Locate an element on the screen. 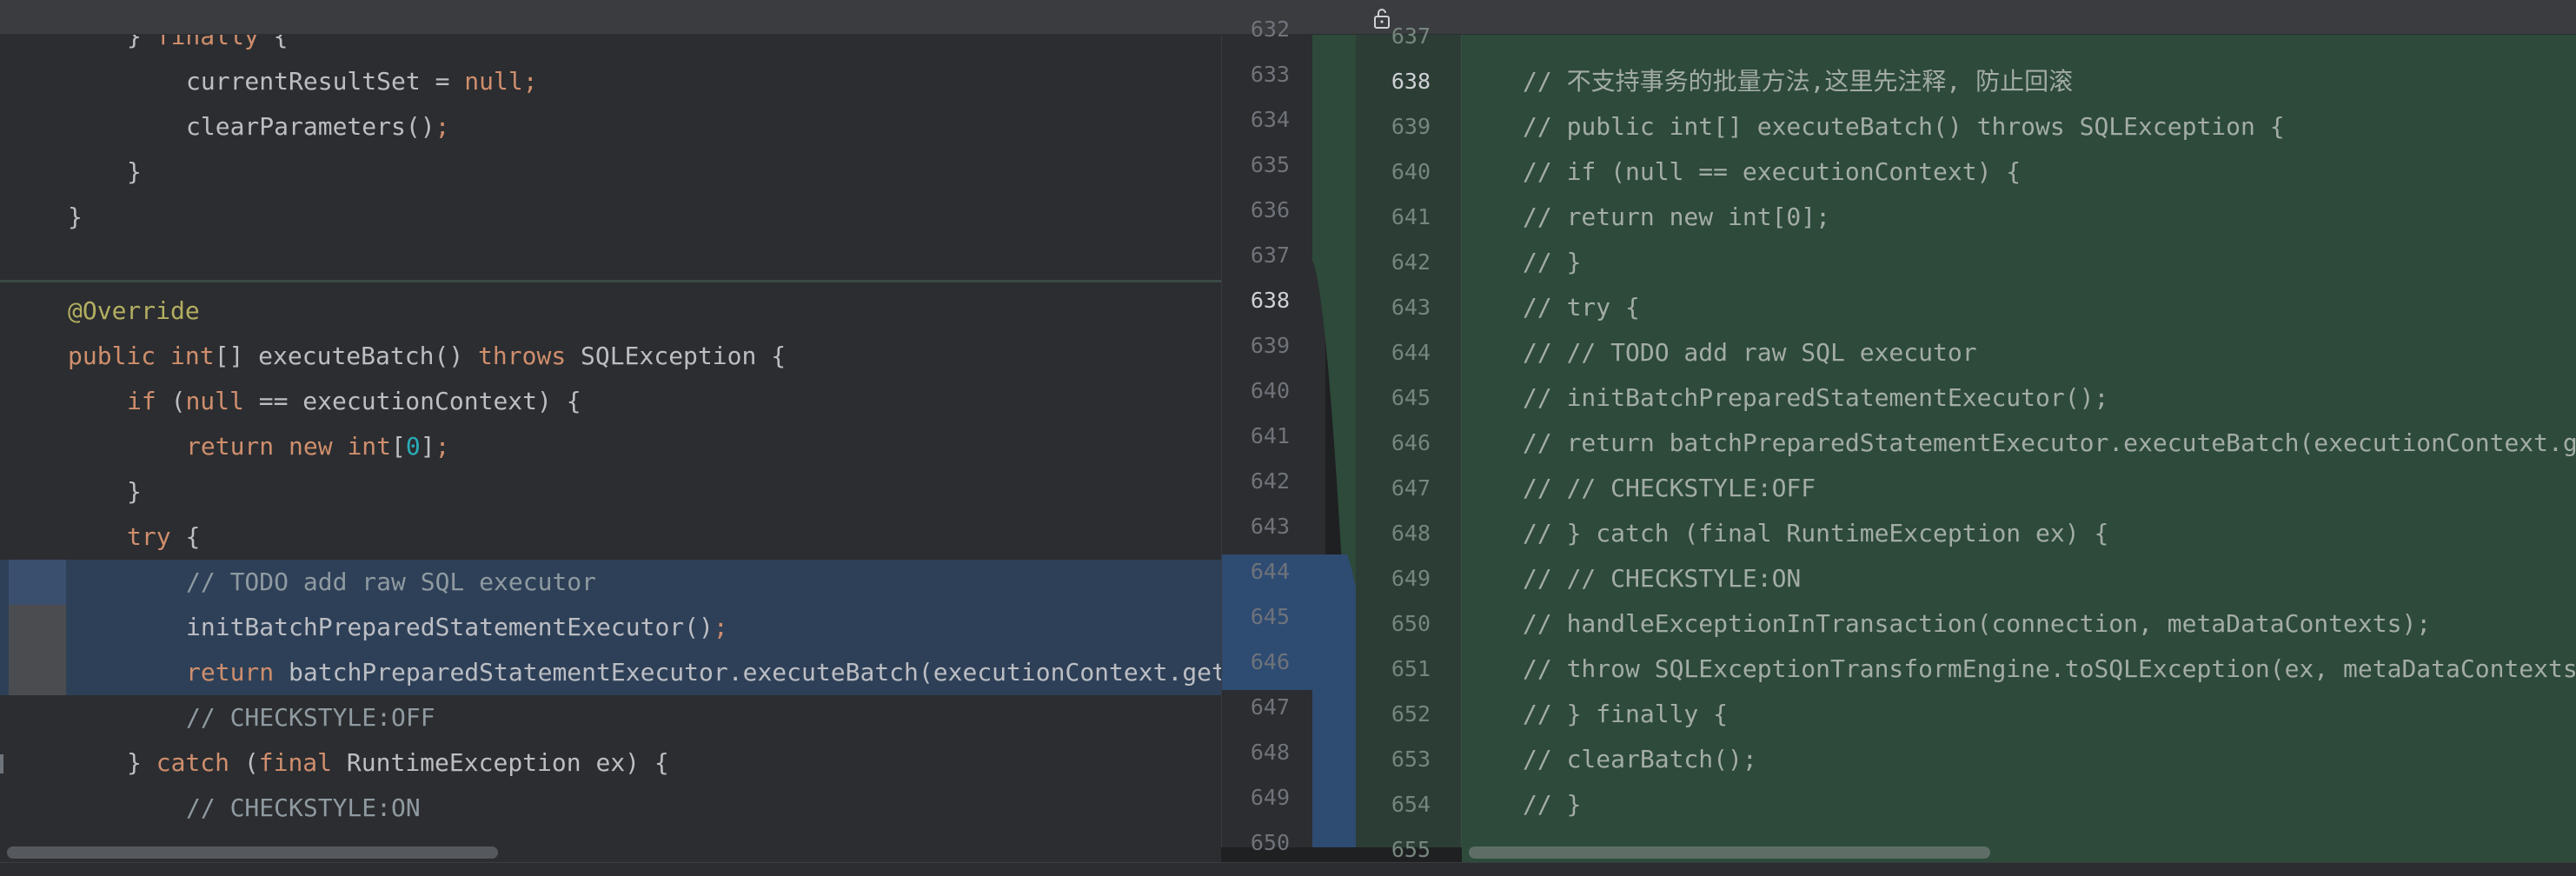  code-token: // CHECKSTYLE:OFF is located at coordinates (310, 717).